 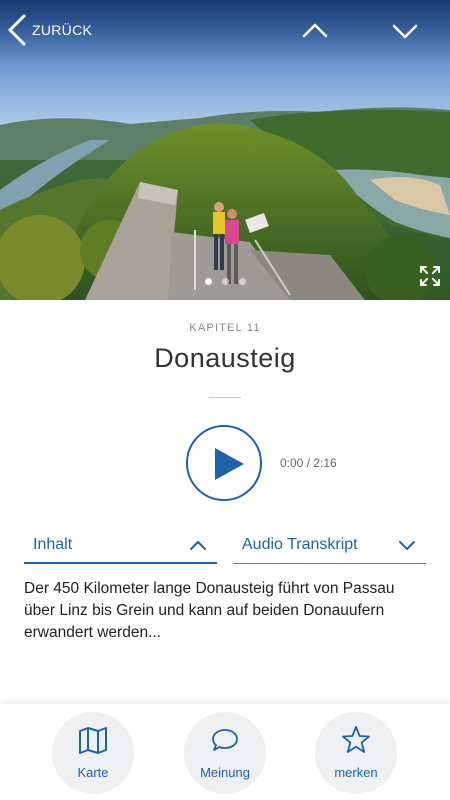 I want to click on back-button: ZURÜCK, so click(x=49, y=30).